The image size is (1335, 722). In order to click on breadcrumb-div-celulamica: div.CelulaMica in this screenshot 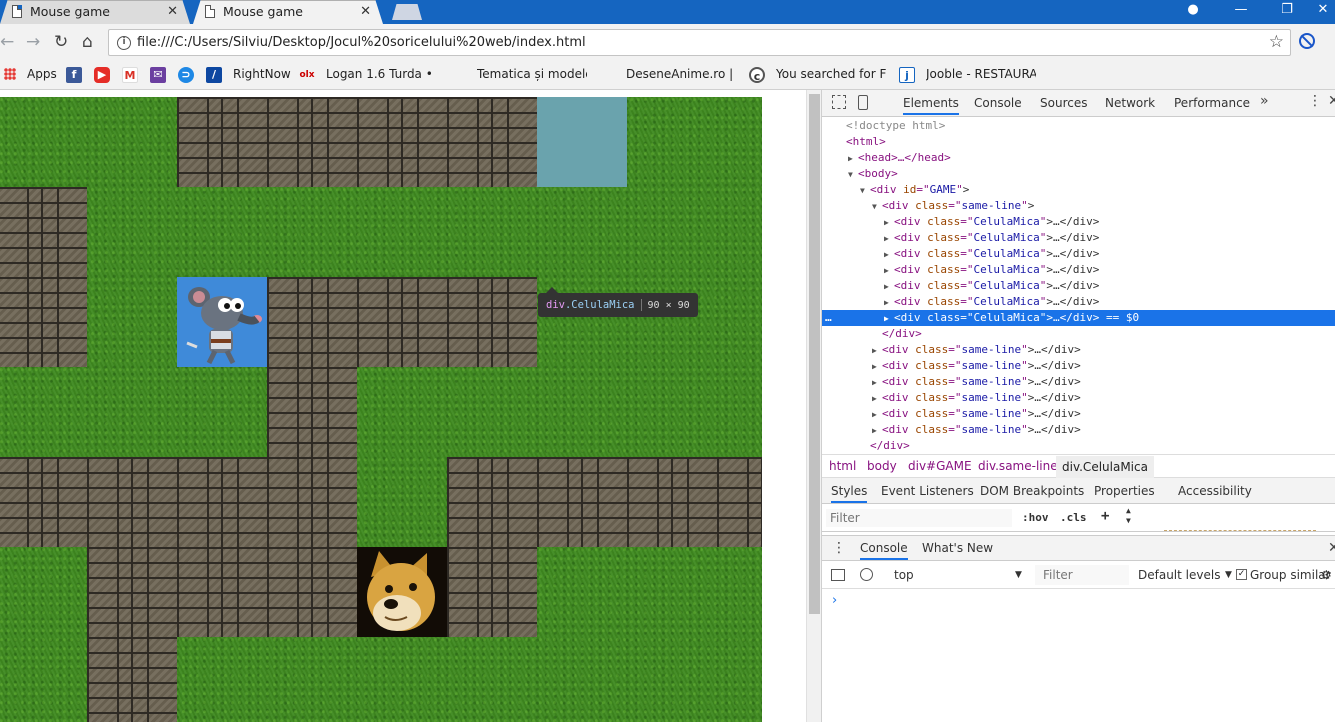, I will do `click(1105, 467)`.